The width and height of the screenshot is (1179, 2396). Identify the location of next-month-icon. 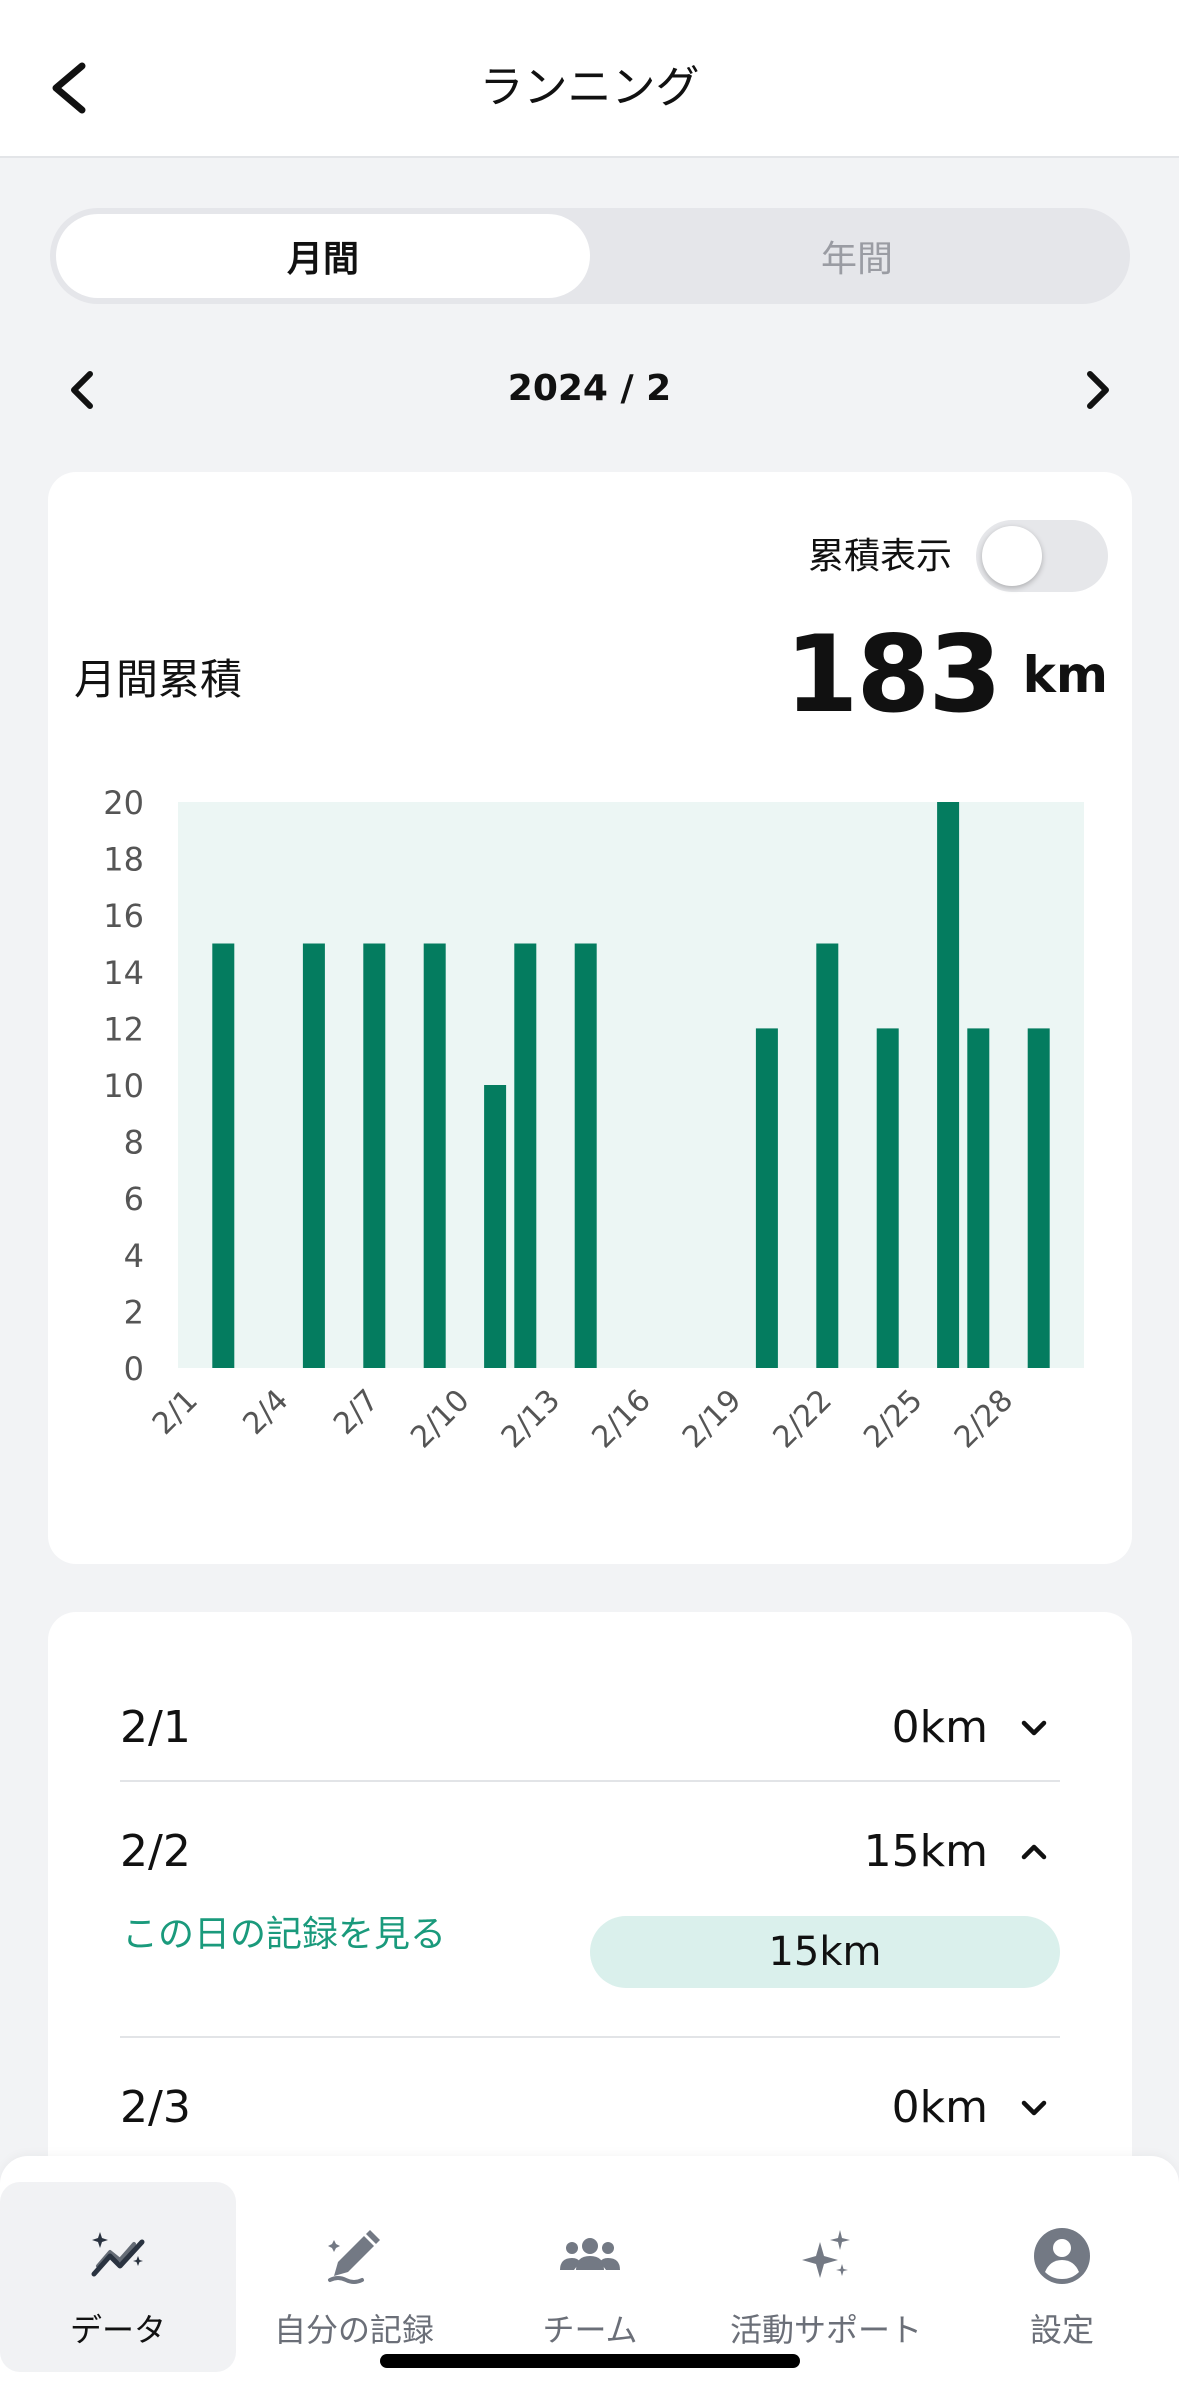
(1098, 390).